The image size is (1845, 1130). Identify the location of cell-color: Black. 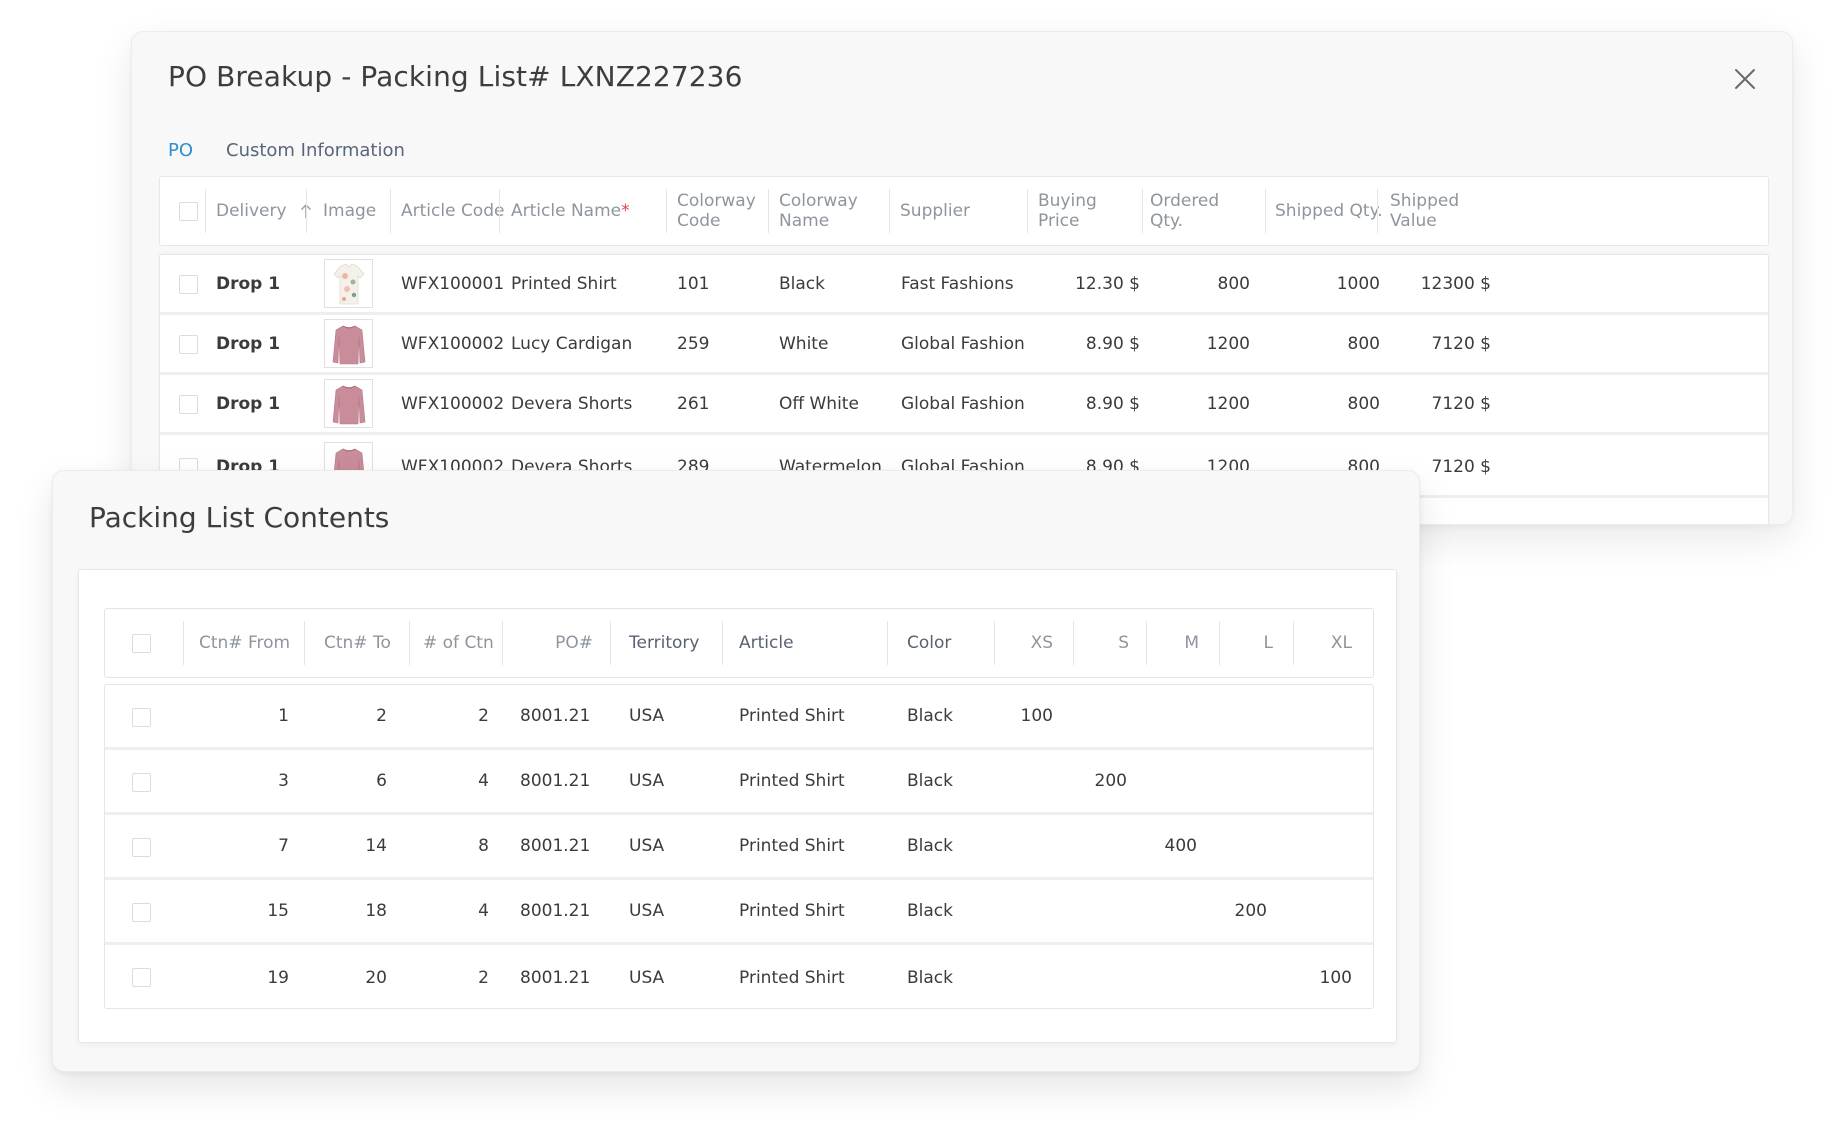
(930, 846).